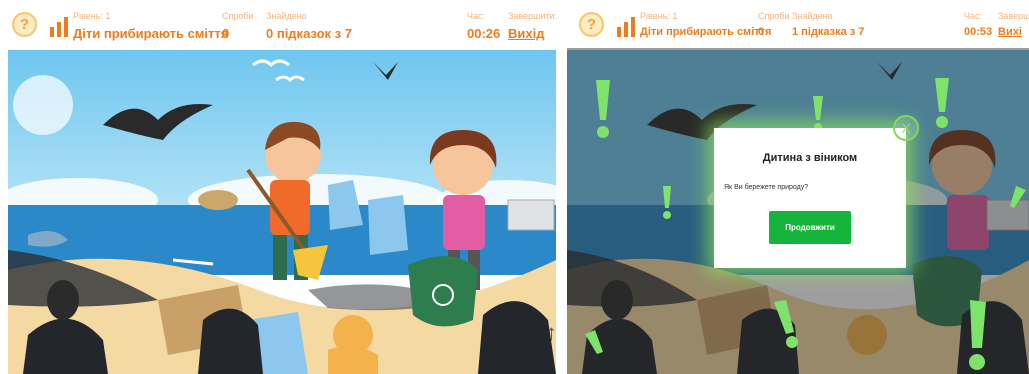 This screenshot has width=1029, height=374. Describe the element at coordinates (1010, 32) in the screenshot. I see `exit-link: Вихі` at that location.